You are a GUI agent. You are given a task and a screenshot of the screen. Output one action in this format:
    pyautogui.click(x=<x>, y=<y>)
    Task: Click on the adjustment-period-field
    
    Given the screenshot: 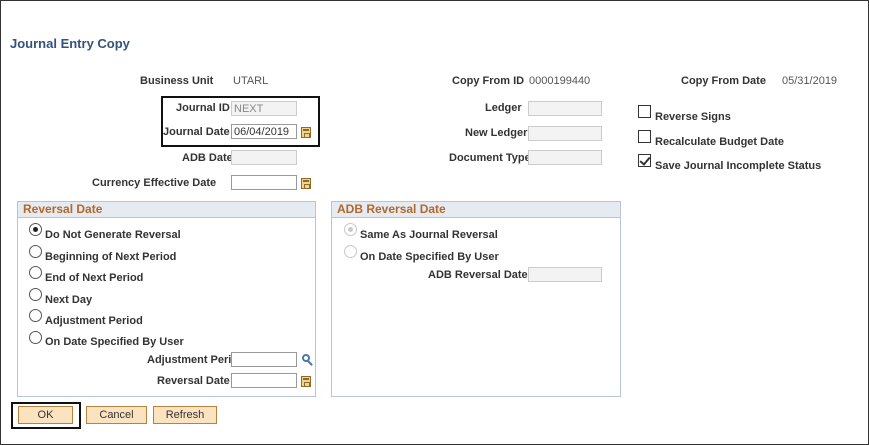 What is the action you would take?
    pyautogui.click(x=264, y=359)
    